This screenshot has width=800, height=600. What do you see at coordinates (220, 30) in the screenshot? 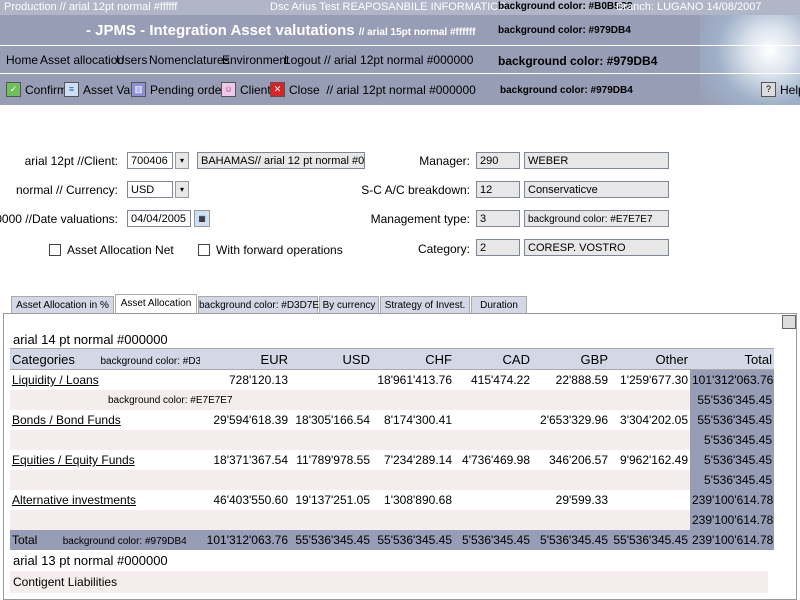
I see `page-title-text: - JPMS - Integration Asset valutations` at bounding box center [220, 30].